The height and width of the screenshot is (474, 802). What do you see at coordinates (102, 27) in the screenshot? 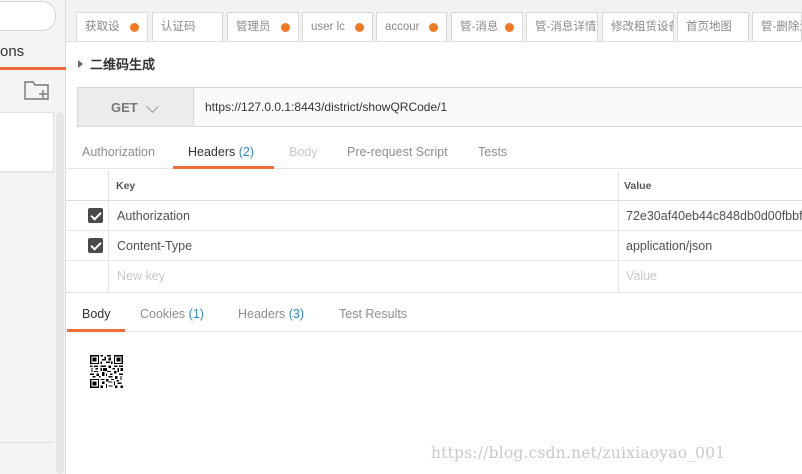
I see `request-tab-label: 获取设` at bounding box center [102, 27].